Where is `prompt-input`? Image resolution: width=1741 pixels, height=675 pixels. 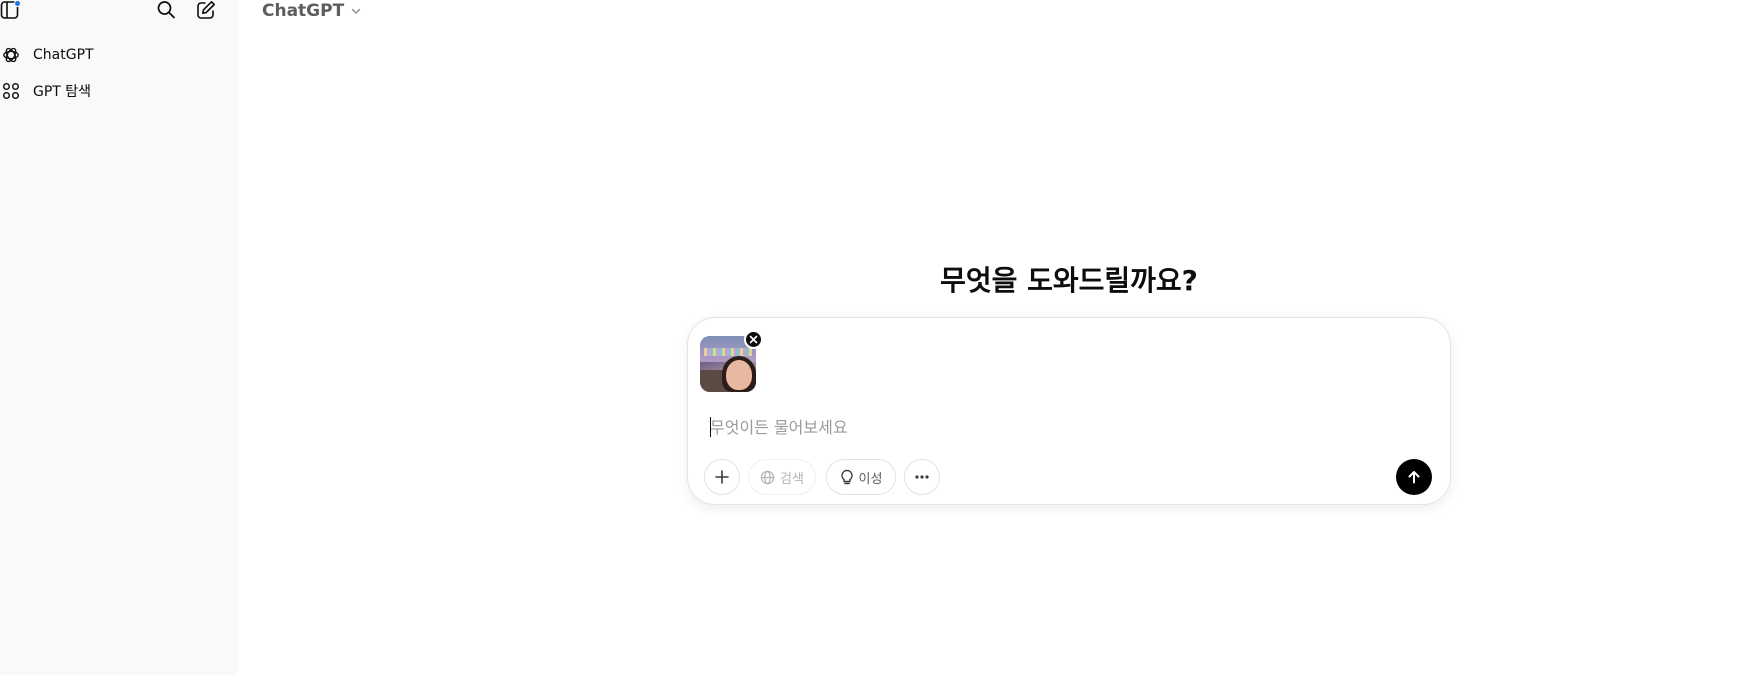
prompt-input is located at coordinates (1060, 427).